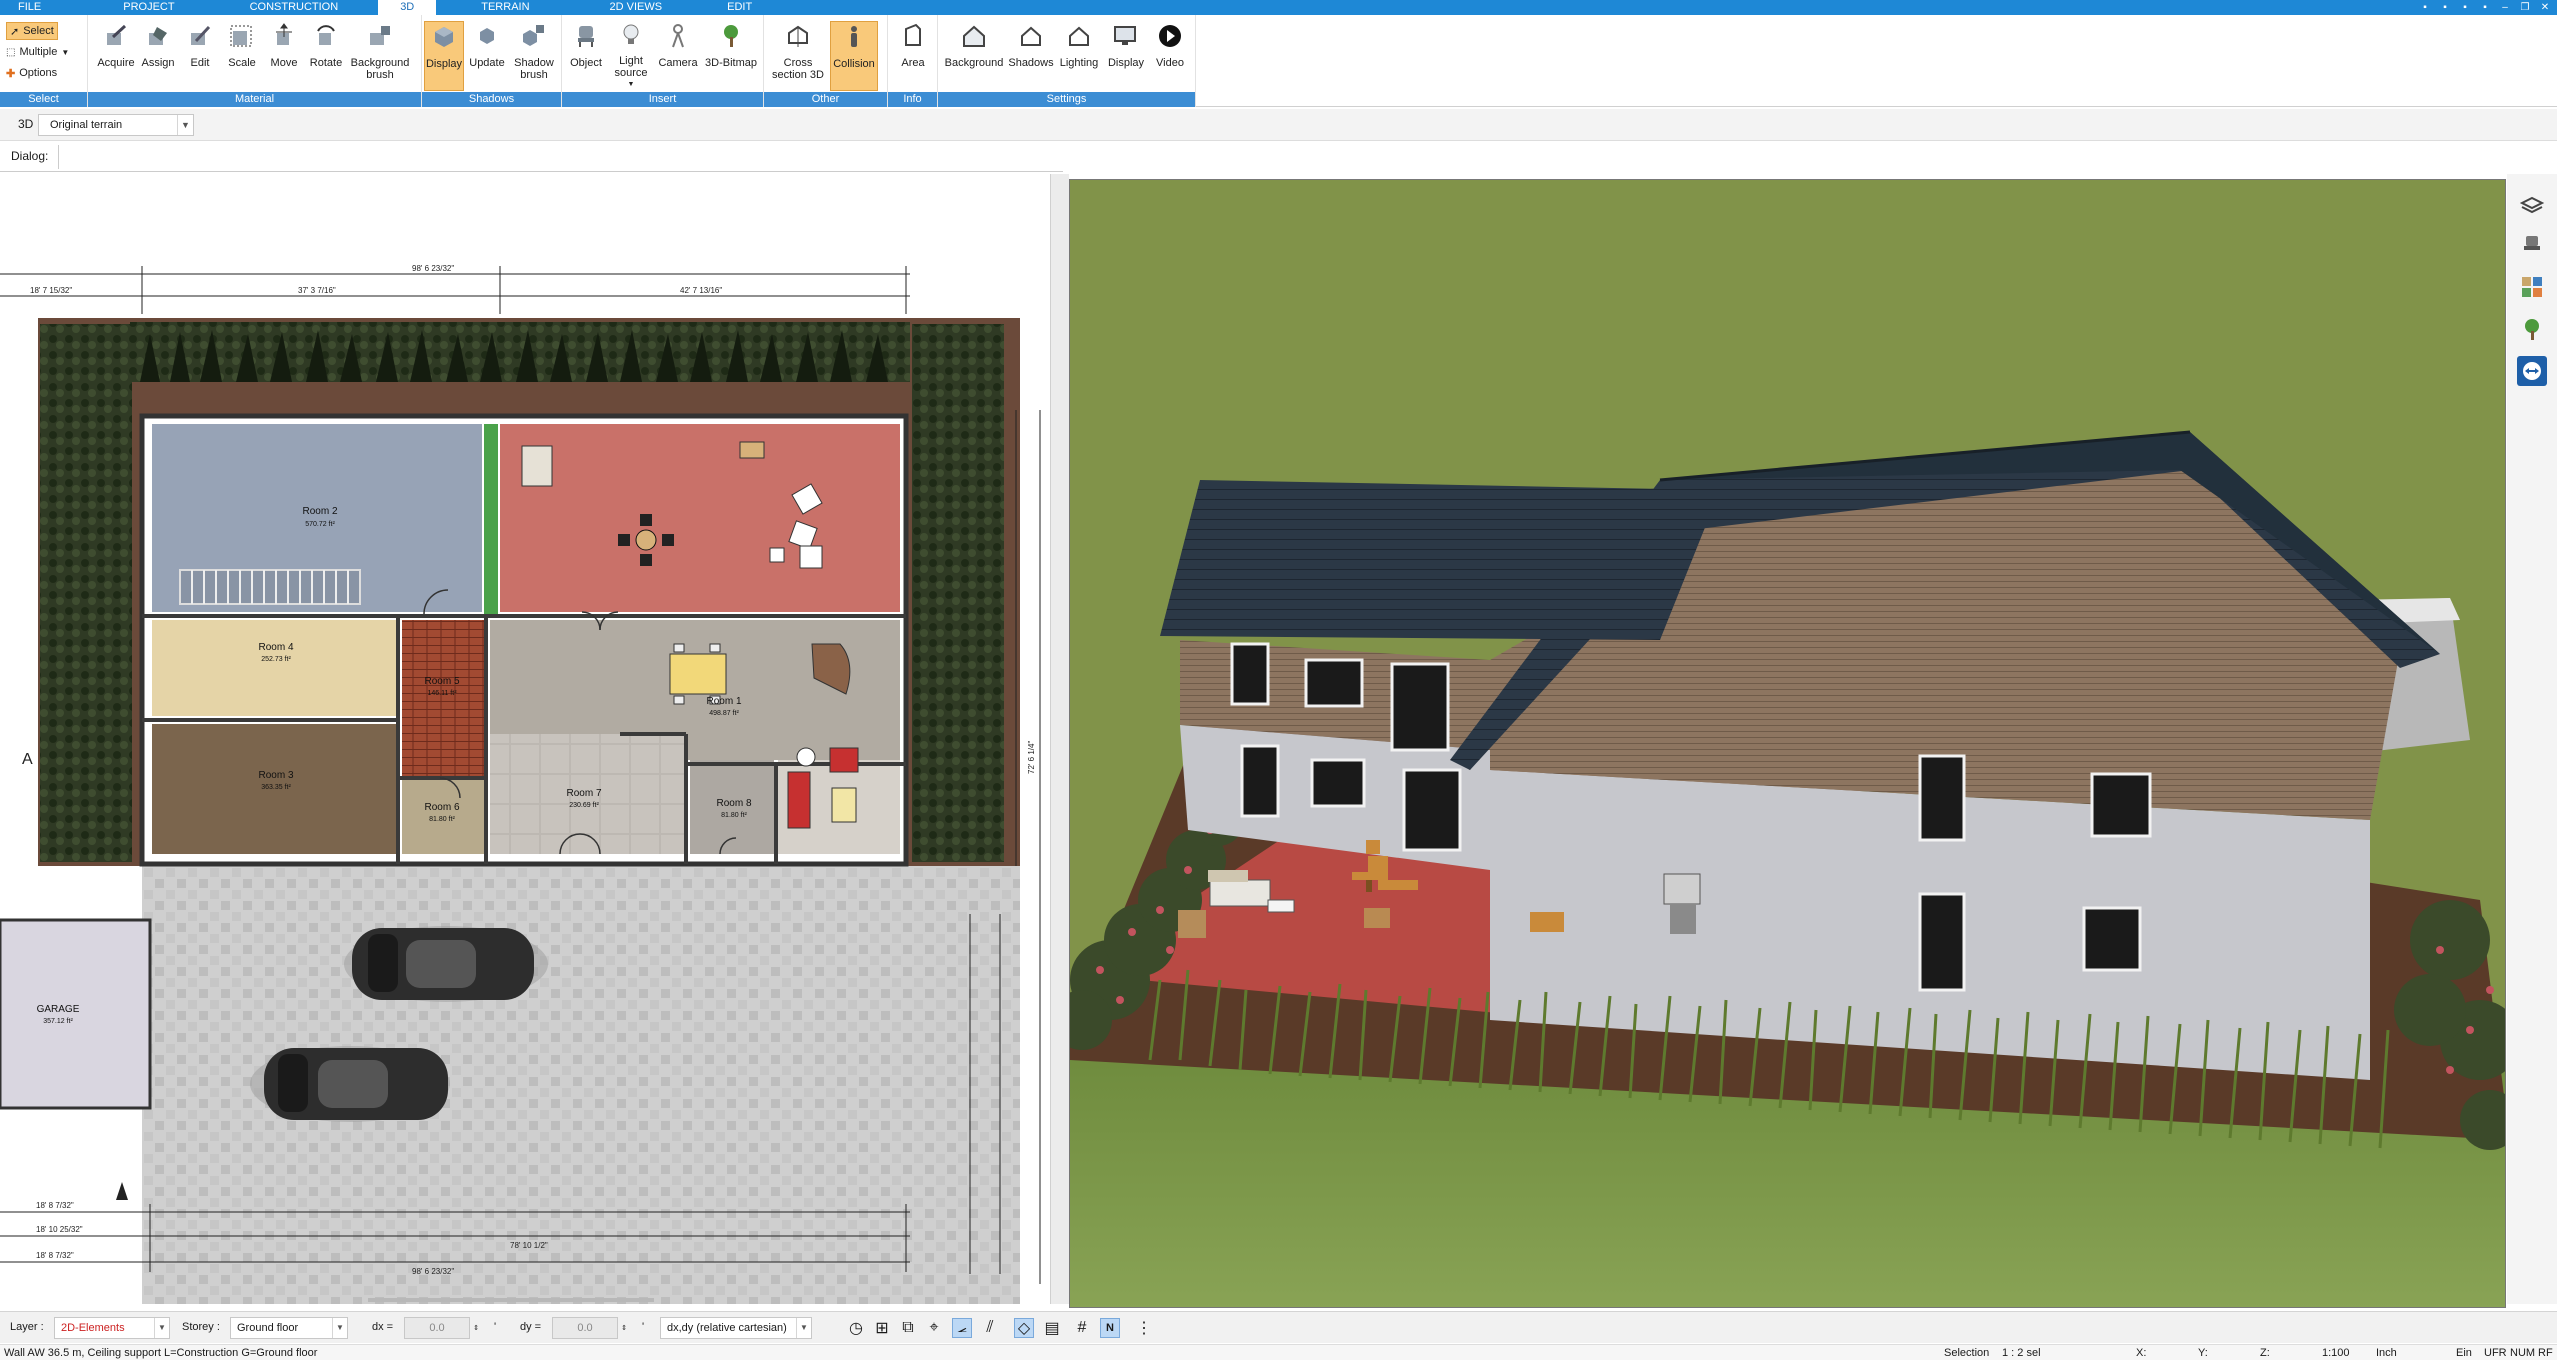  I want to click on north-snap-icon: N, so click(1110, 1328).